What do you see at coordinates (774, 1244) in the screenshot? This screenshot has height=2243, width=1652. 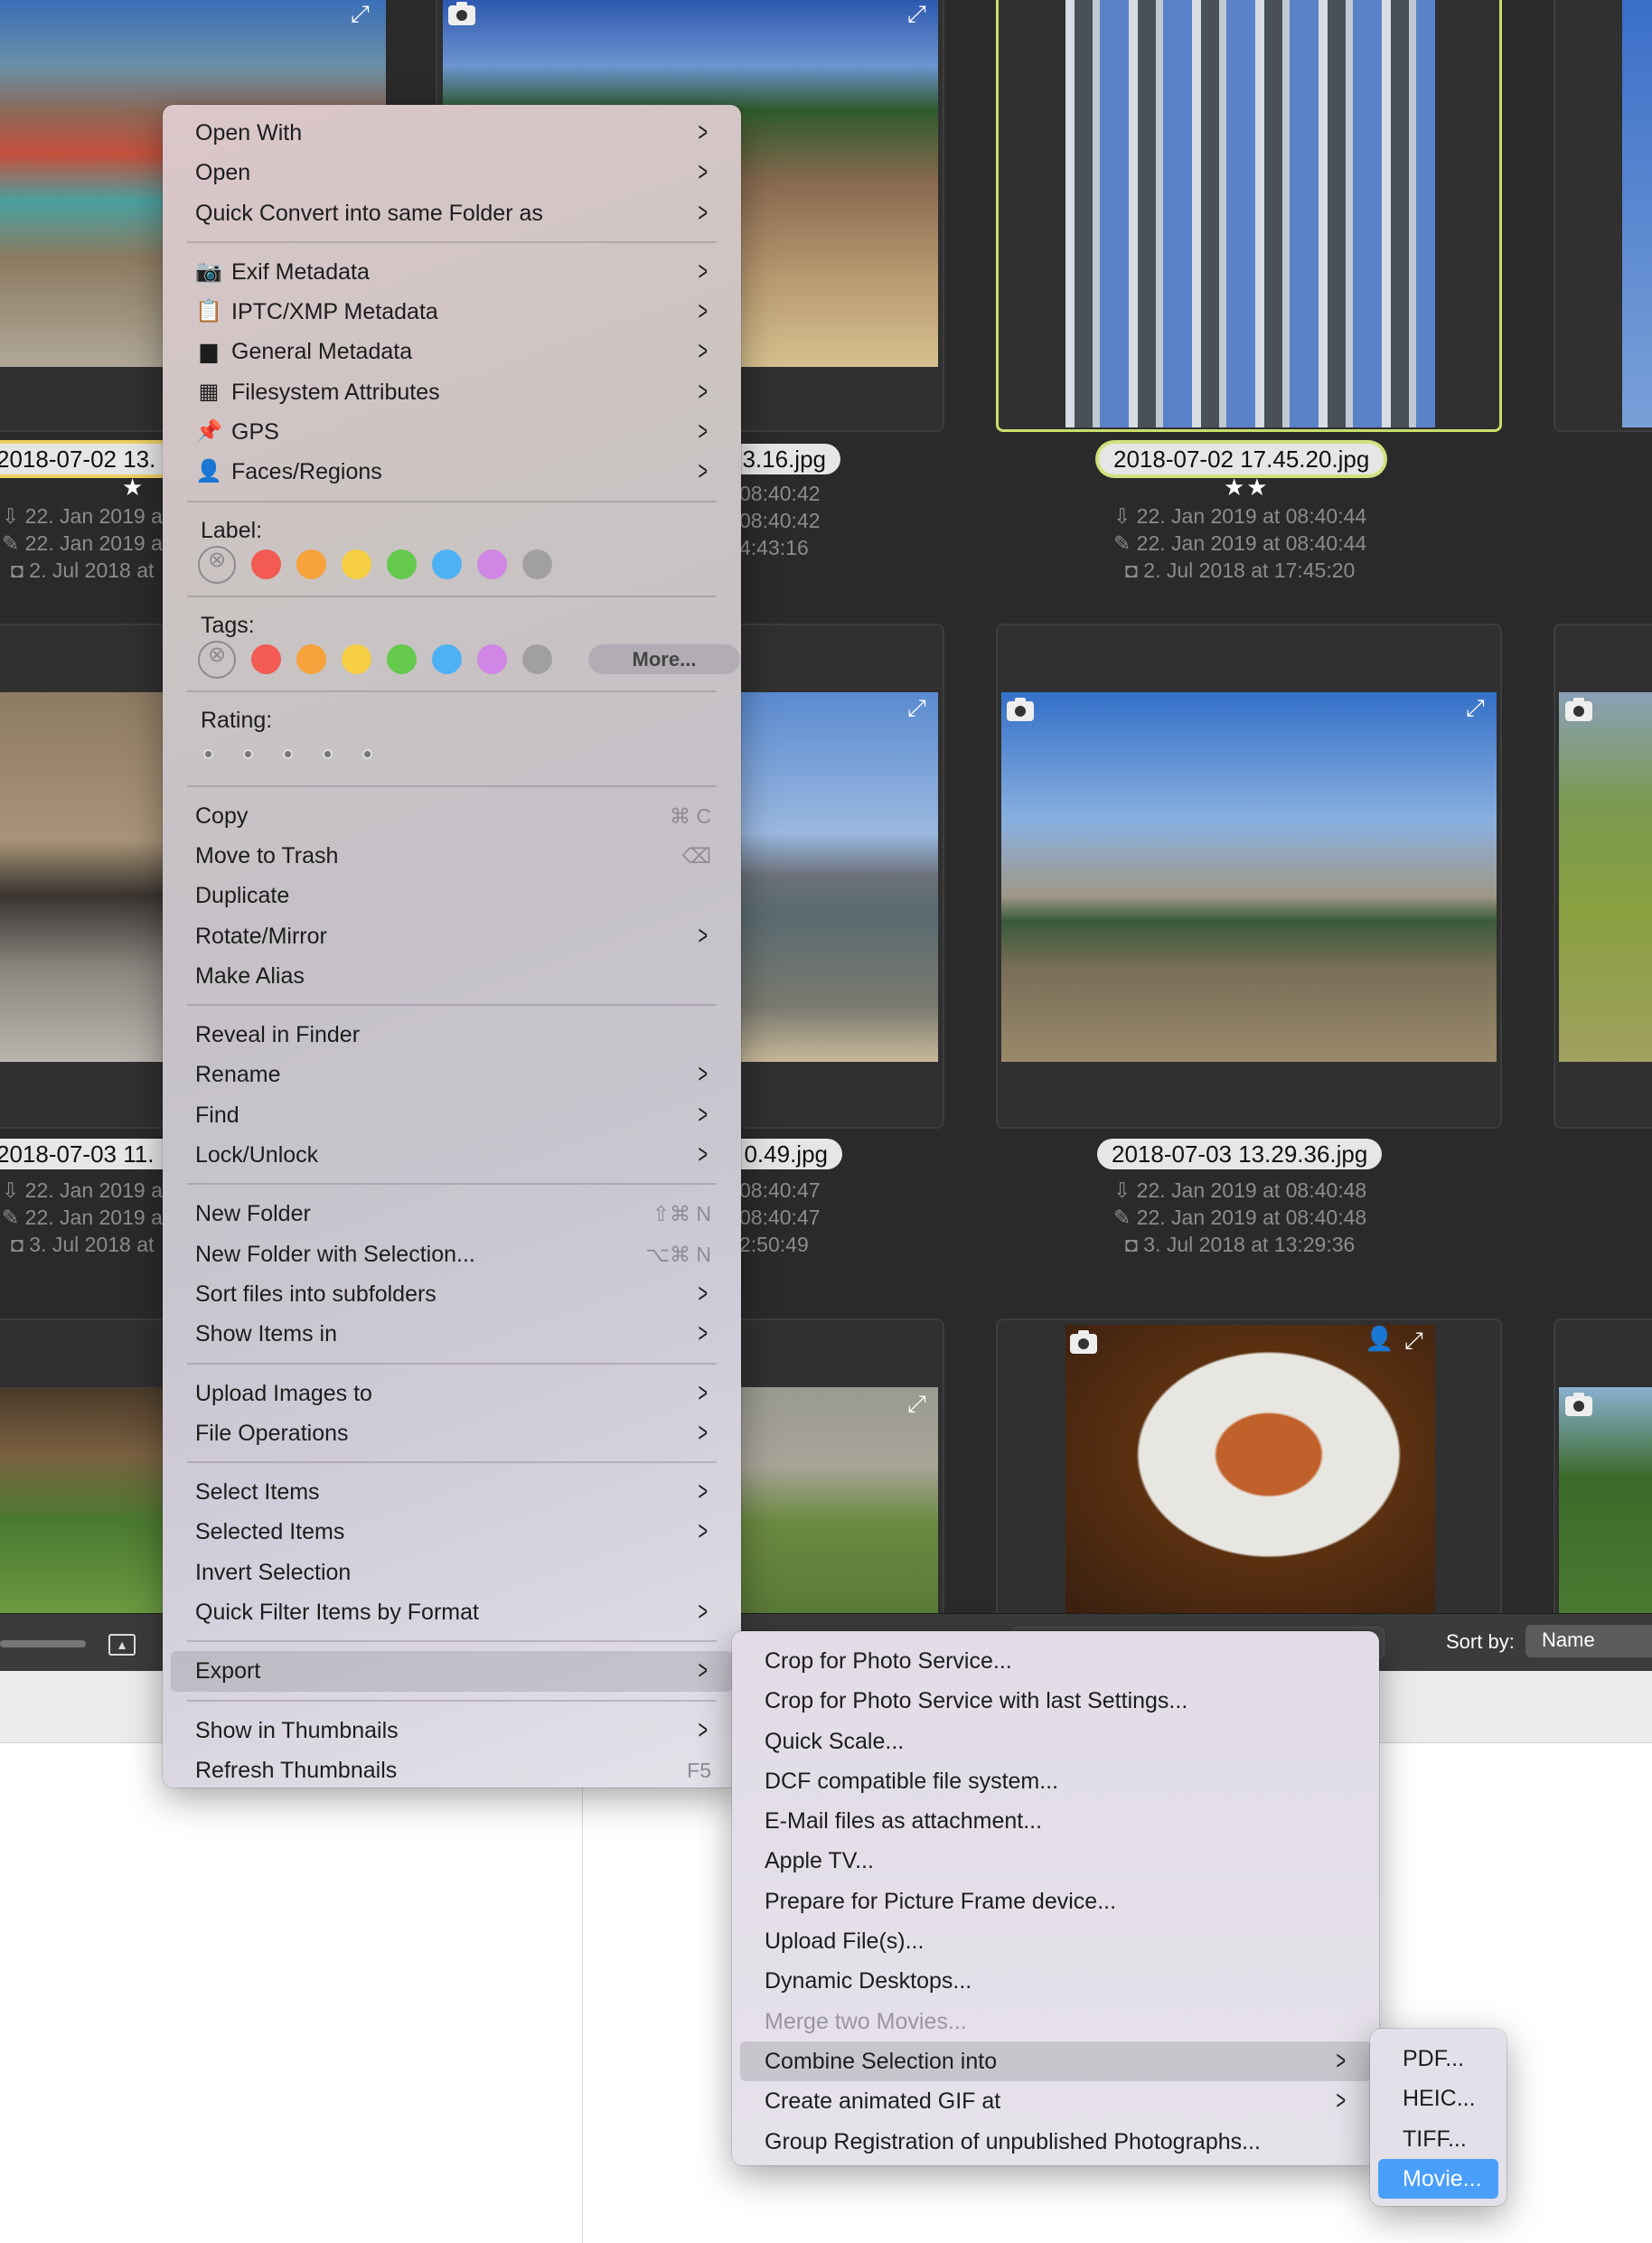 I see `meta-captured: 2:50:49` at bounding box center [774, 1244].